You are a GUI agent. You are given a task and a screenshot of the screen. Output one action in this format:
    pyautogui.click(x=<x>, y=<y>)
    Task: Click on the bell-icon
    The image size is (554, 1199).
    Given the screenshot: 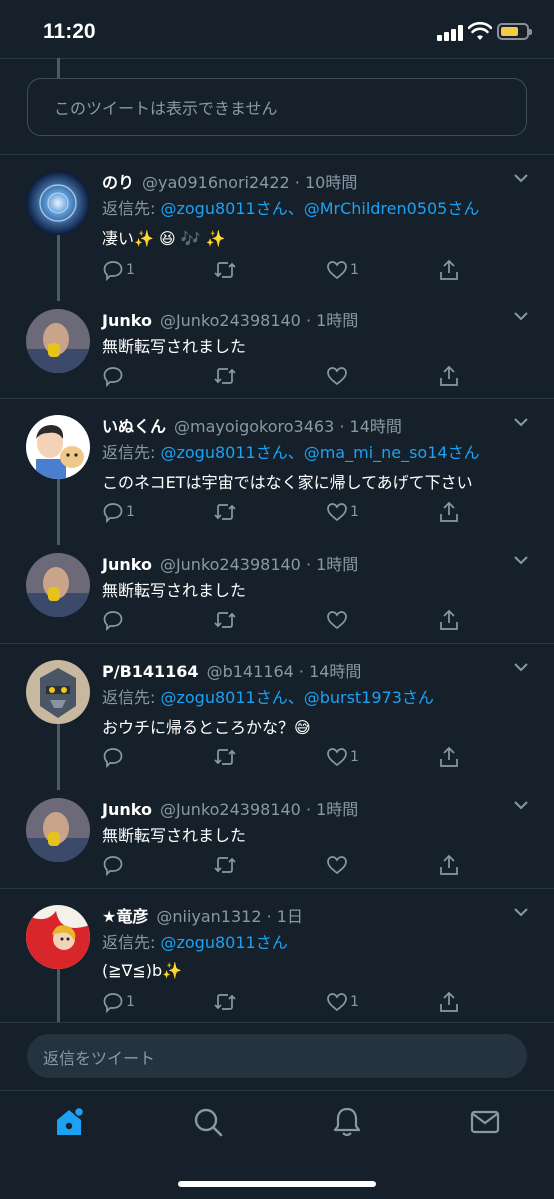 What is the action you would take?
    pyautogui.click(x=347, y=1122)
    